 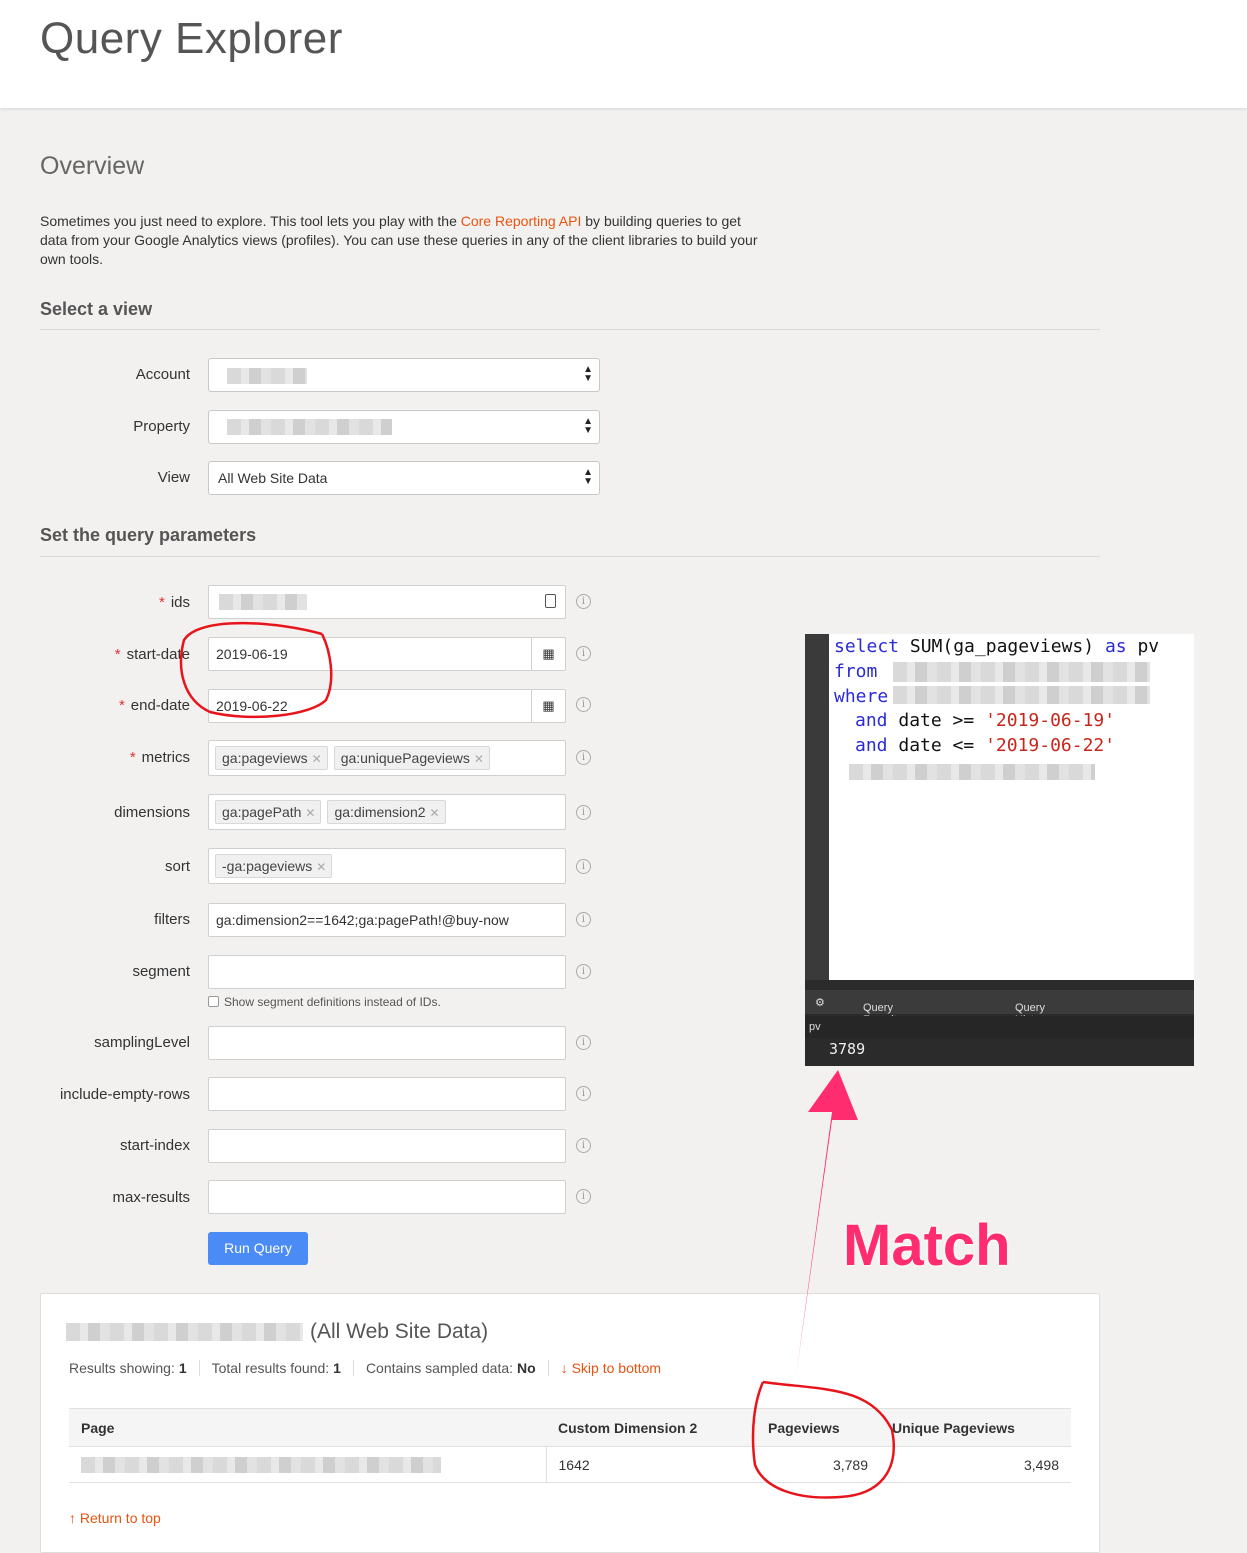 What do you see at coordinates (999, 1027) in the screenshot?
I see `result-header: pv` at bounding box center [999, 1027].